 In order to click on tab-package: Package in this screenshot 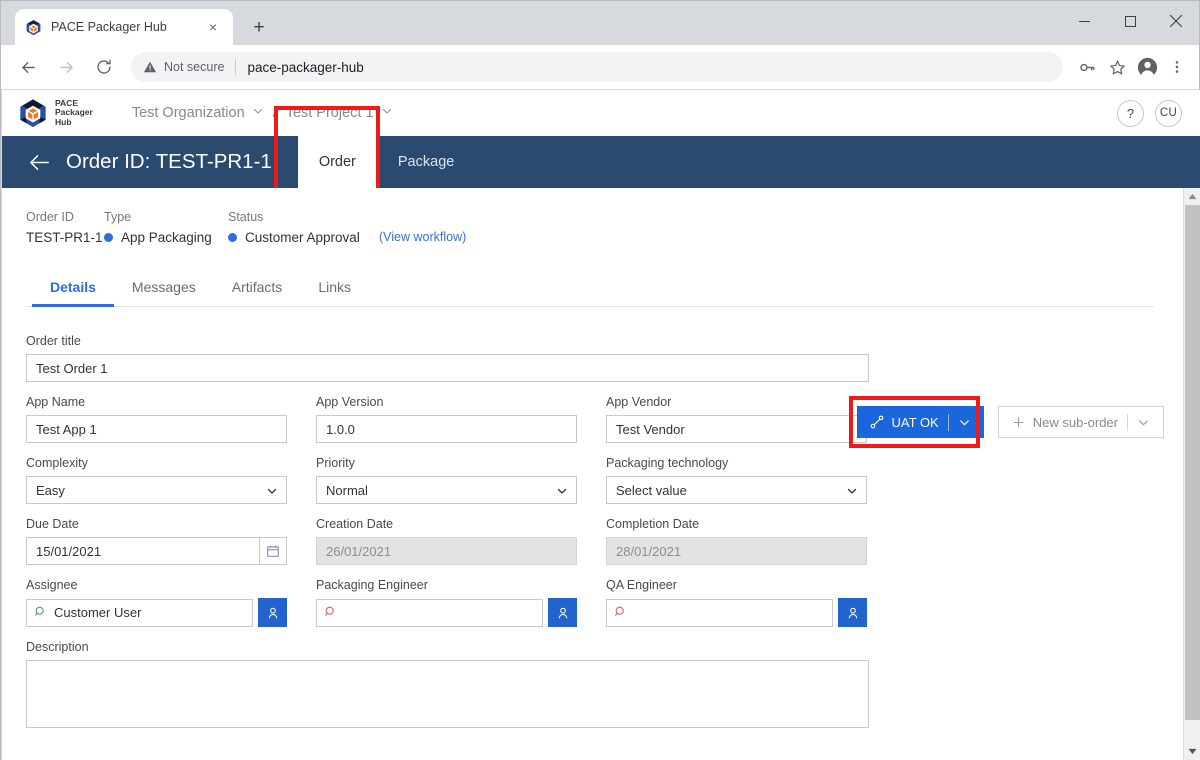, I will do `click(426, 162)`.